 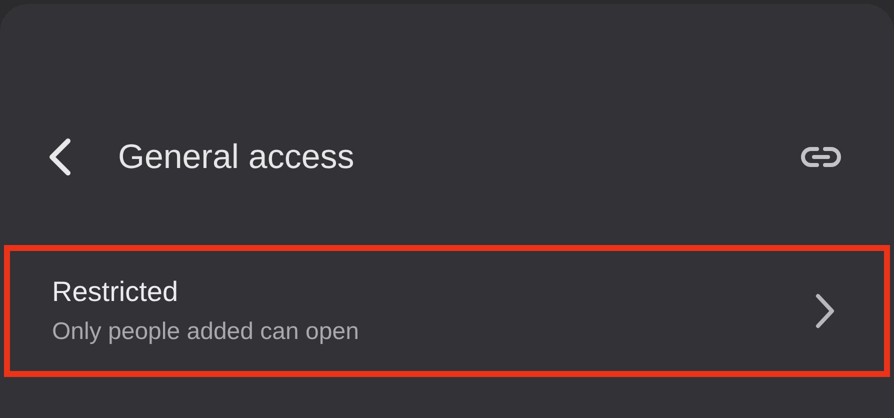 I want to click on link-icon, so click(x=821, y=157).